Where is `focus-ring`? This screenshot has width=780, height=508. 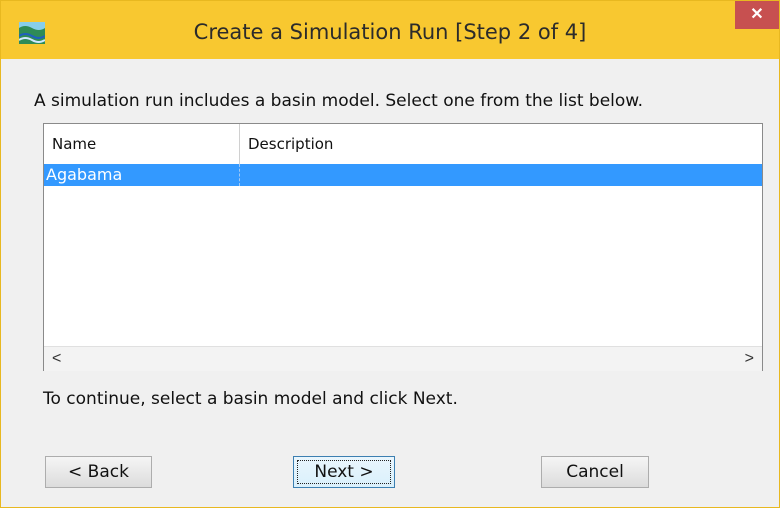
focus-ring is located at coordinates (344, 472).